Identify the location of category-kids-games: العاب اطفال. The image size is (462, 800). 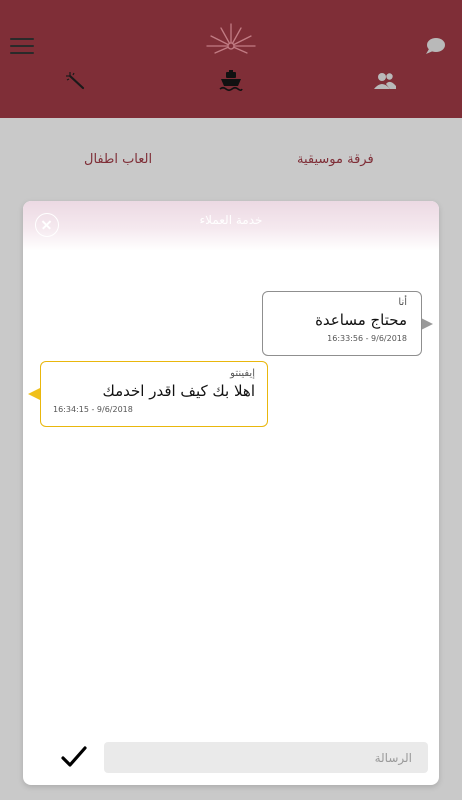
(118, 159).